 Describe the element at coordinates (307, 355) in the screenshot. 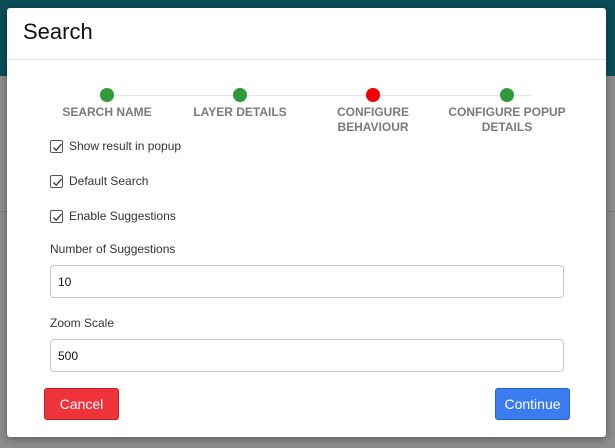

I see `zoom-scale-input` at that location.